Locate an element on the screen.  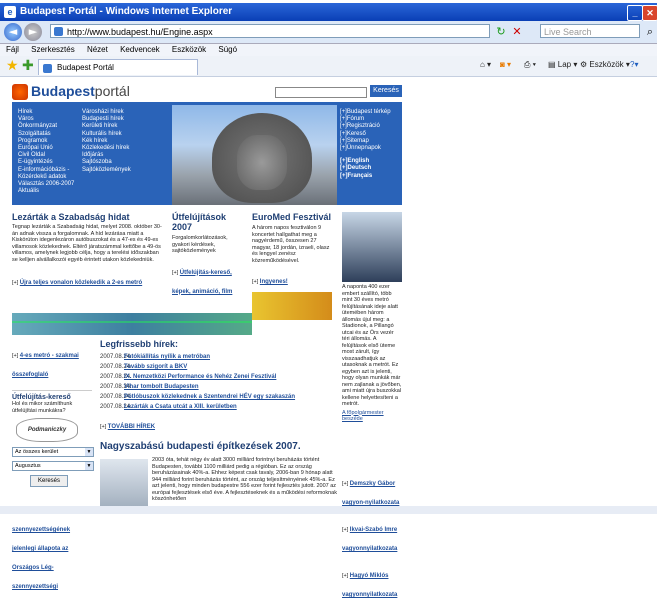
metro-link: 4-es metró - szakmai összefoglaló is located at coordinates (45, 365).